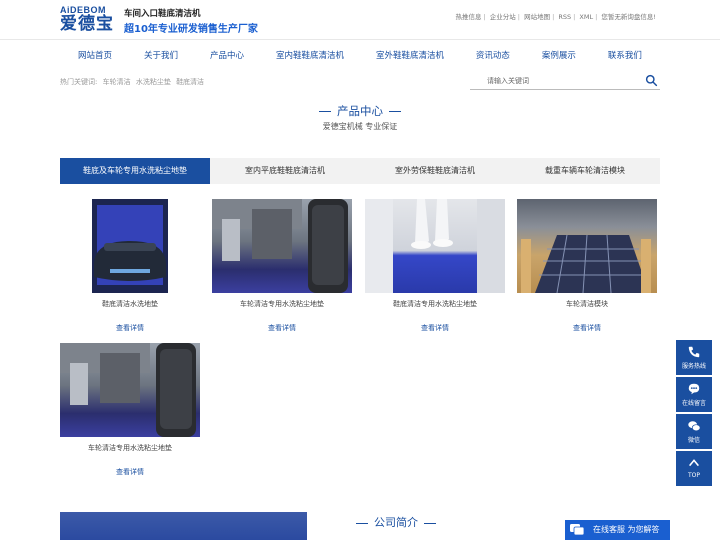 This screenshot has height=540, width=720. Describe the element at coordinates (694, 389) in the screenshot. I see `message-icon` at that location.